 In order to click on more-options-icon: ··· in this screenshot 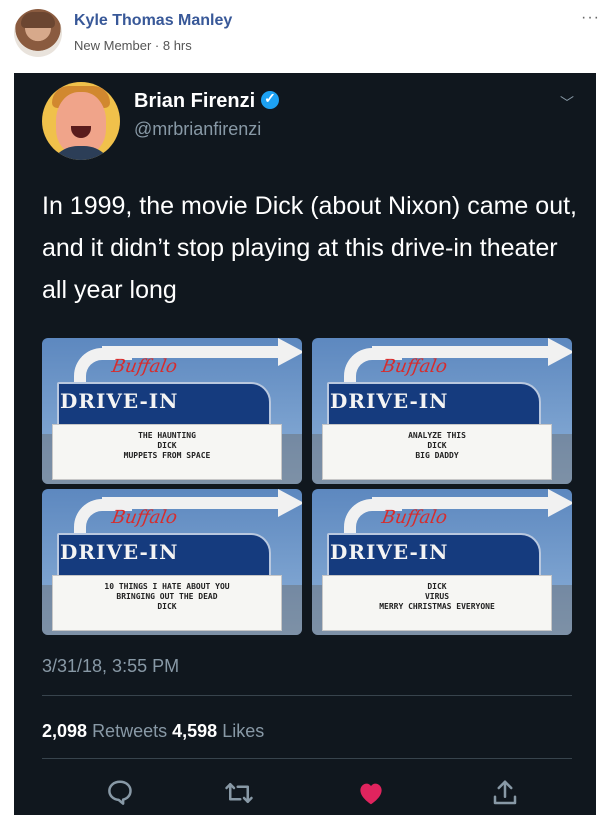, I will do `click(590, 18)`.